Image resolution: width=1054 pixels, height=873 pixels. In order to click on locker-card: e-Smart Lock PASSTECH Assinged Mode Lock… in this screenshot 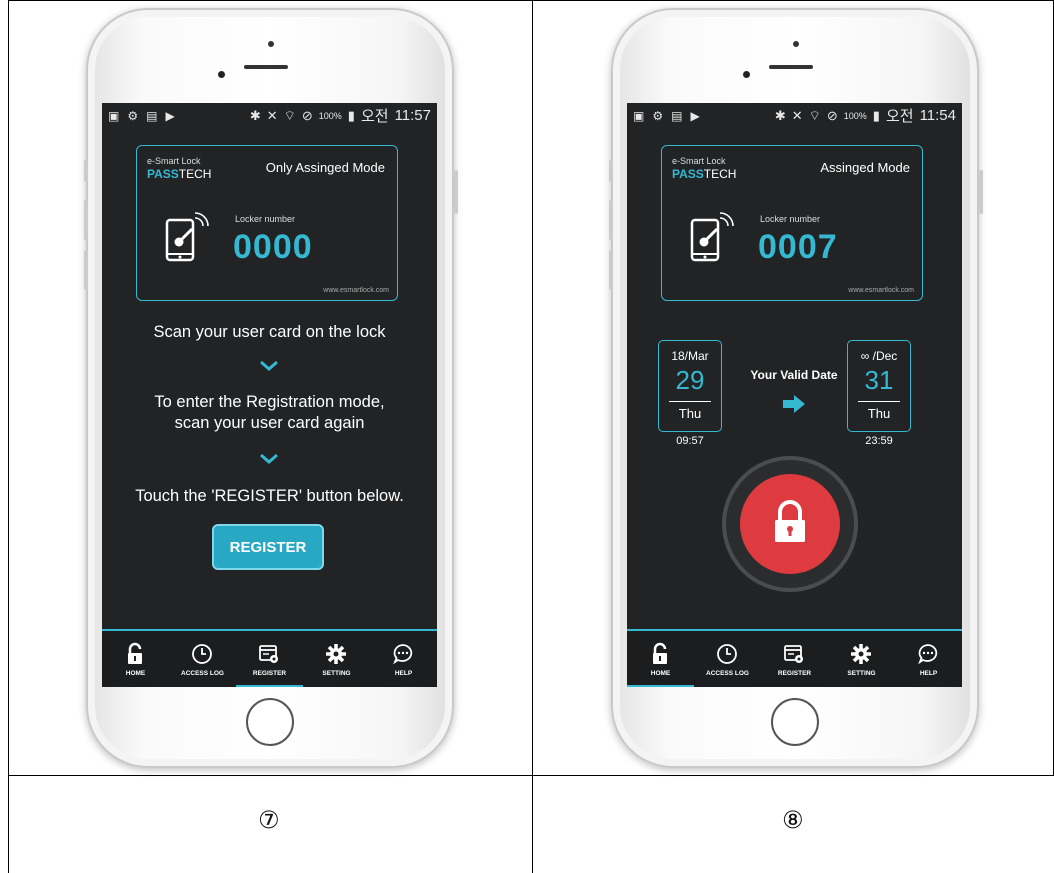, I will do `click(792, 223)`.